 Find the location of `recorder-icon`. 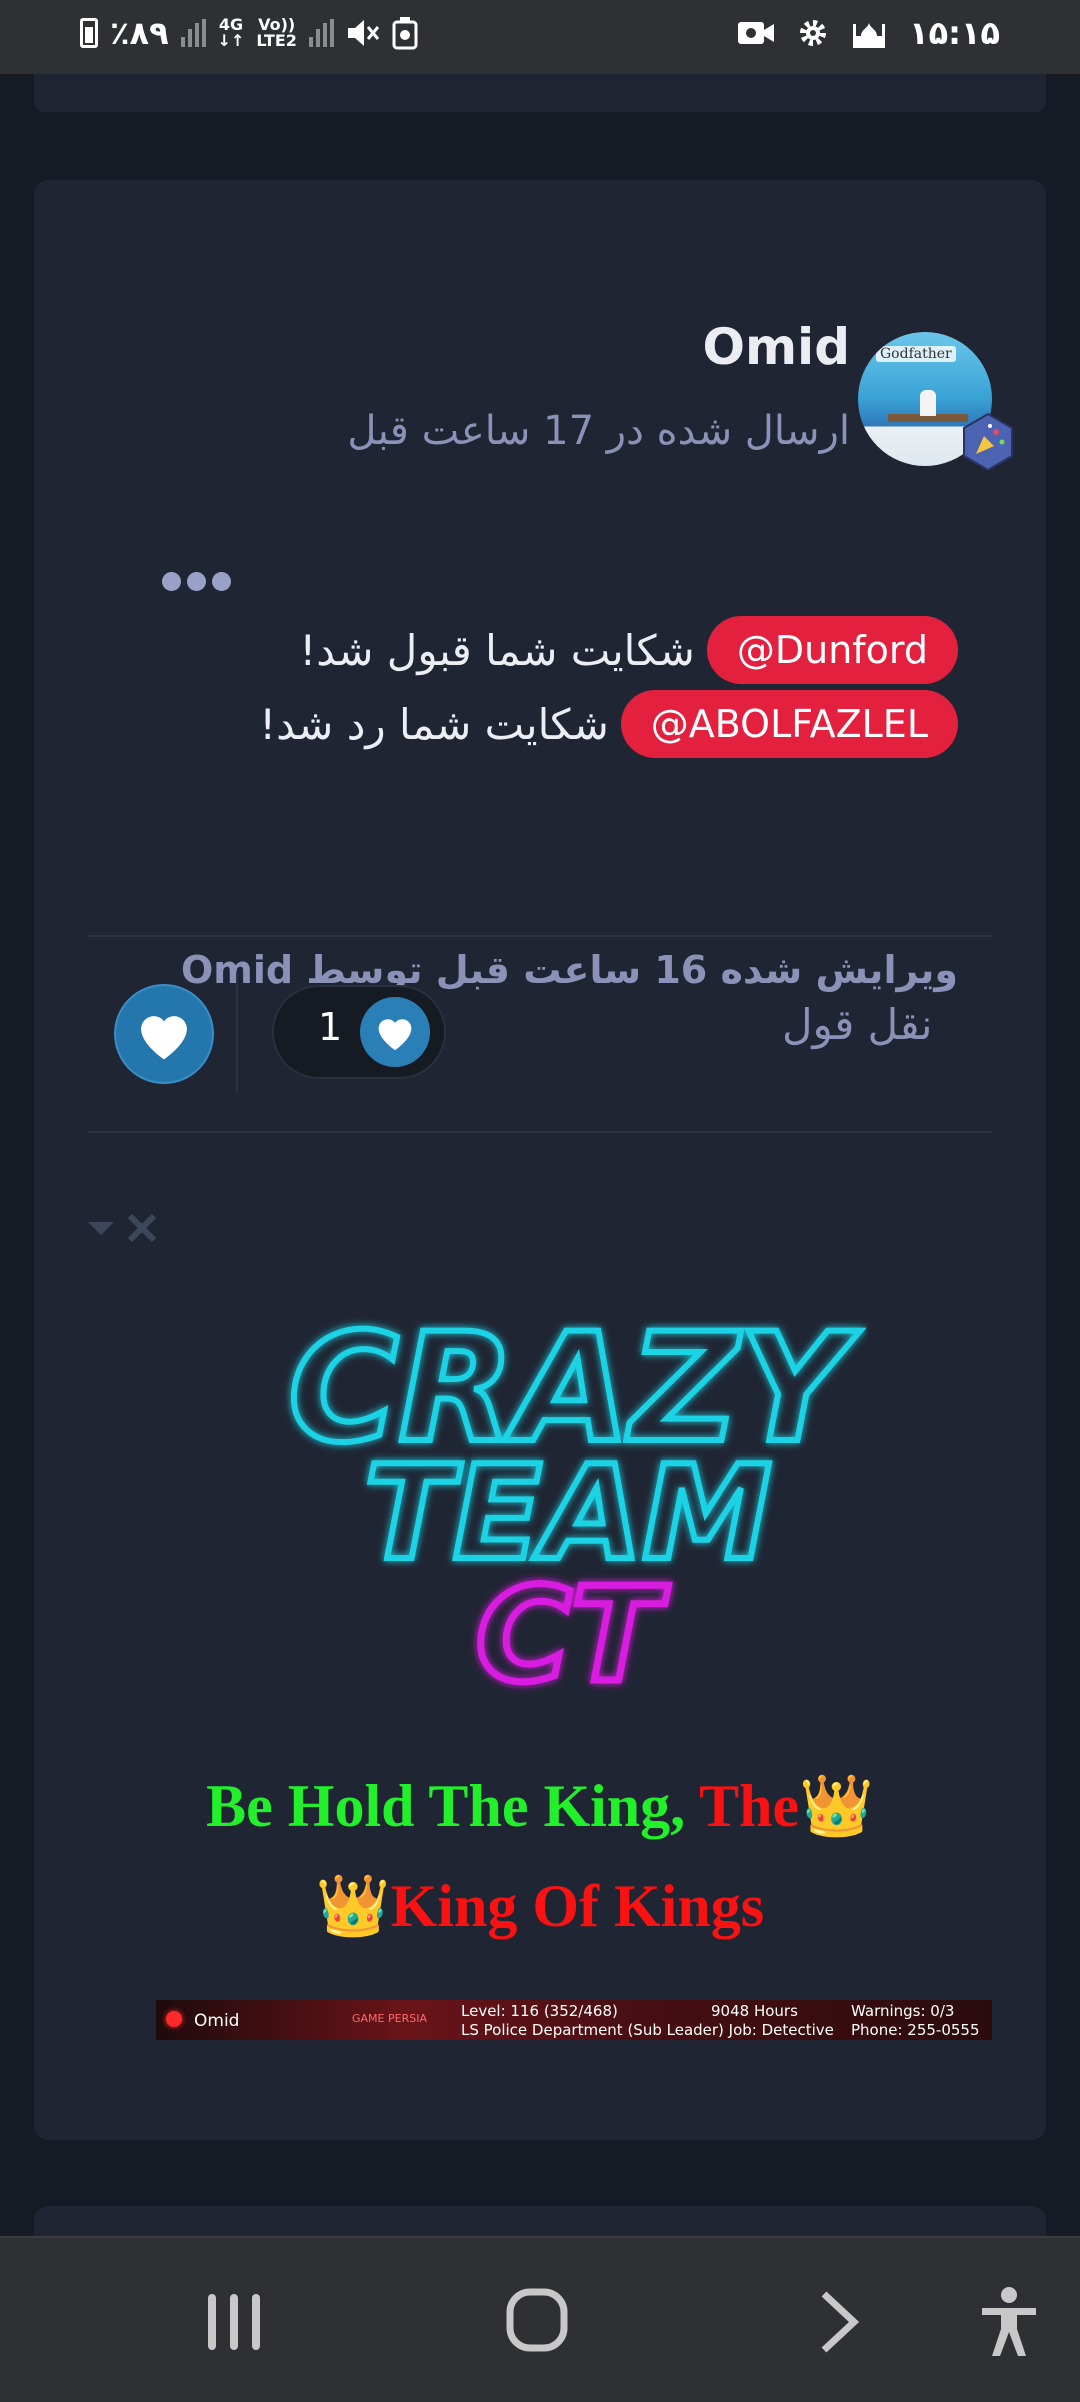

recorder-icon is located at coordinates (405, 33).